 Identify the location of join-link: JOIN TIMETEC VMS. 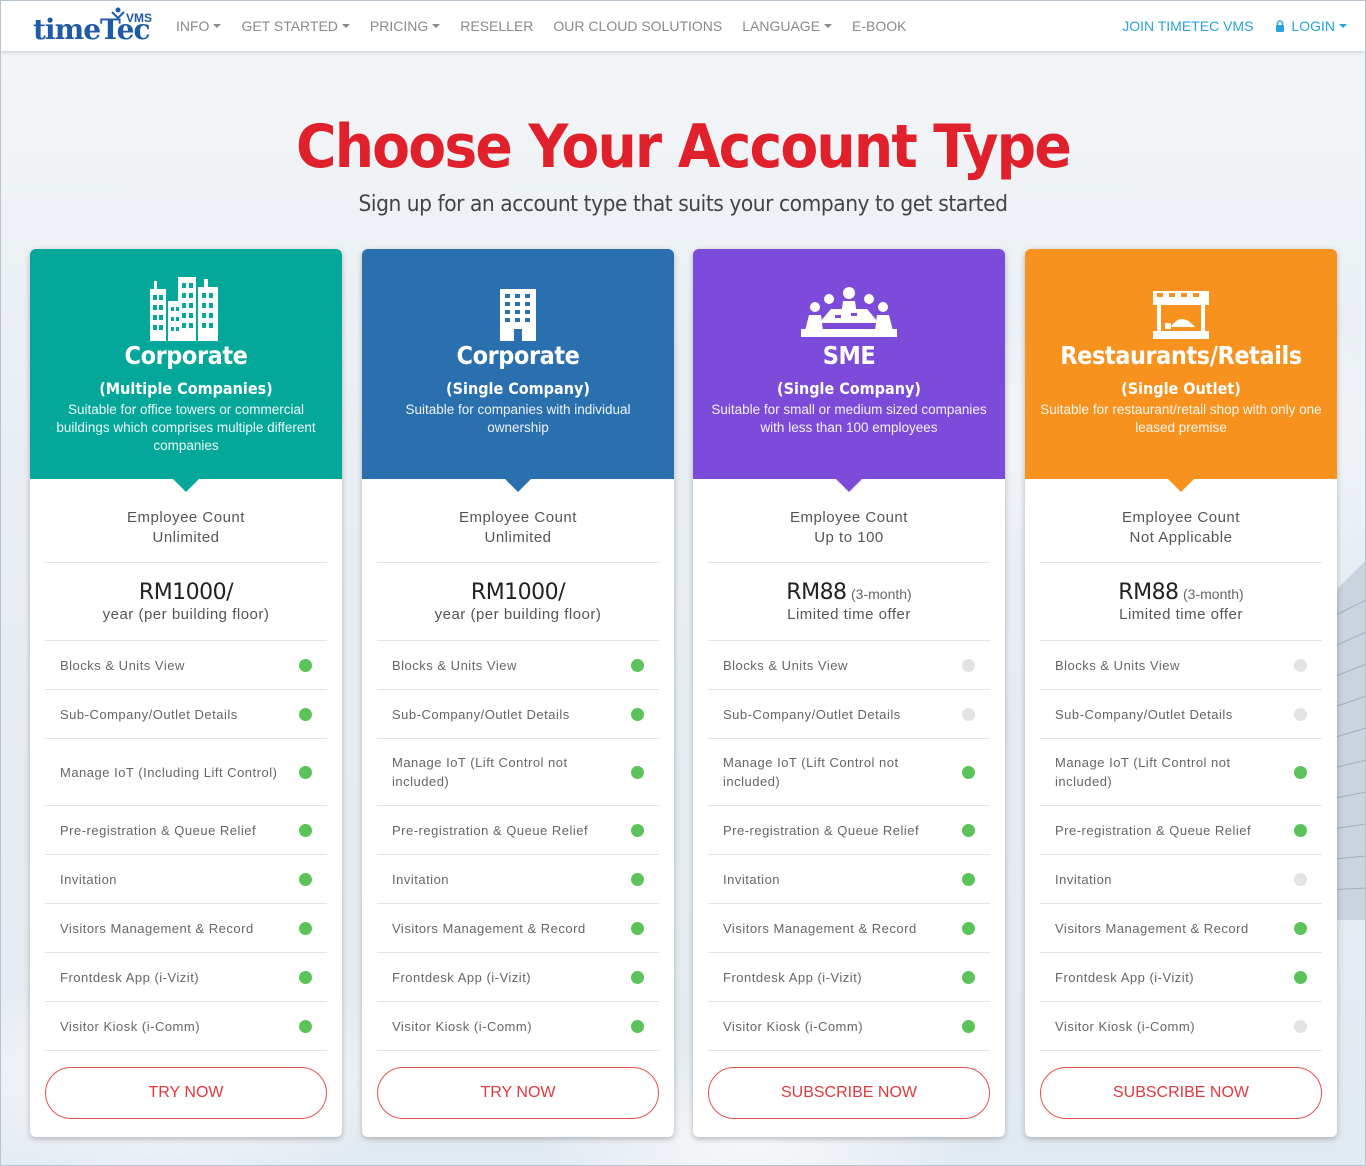
(1187, 26).